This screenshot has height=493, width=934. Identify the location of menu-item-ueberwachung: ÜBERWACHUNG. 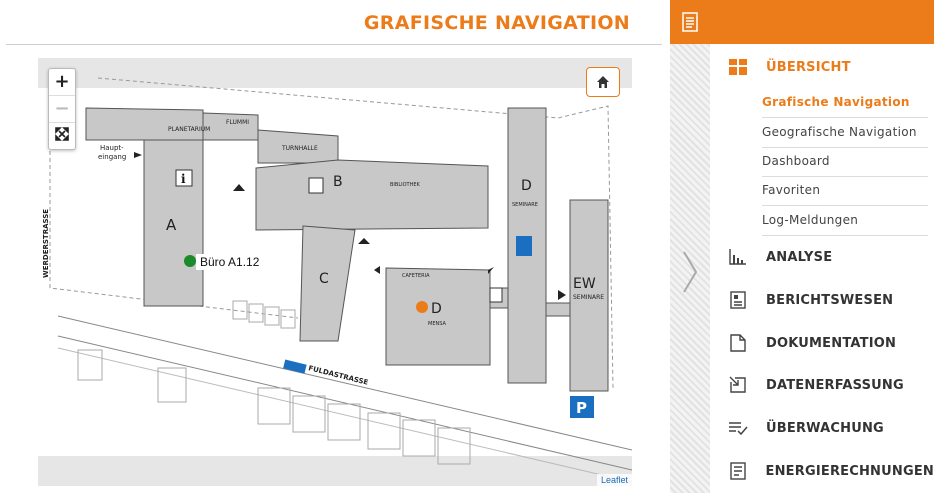
(822, 428).